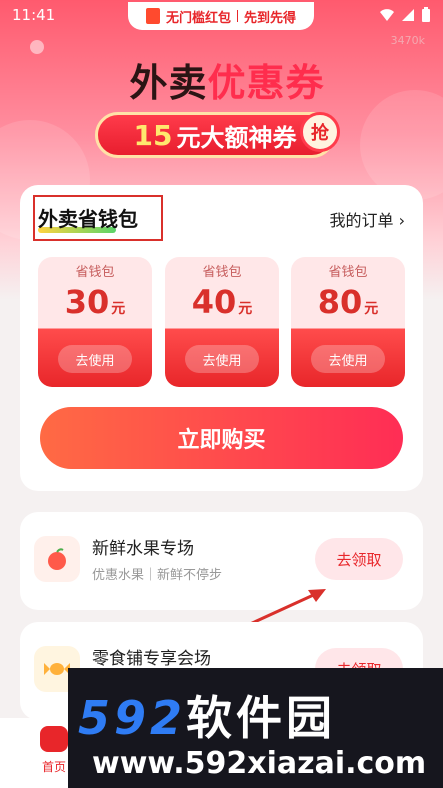 The image size is (443, 788). I want to click on promo-pill: 无门槛红包 先到先得, so click(221, 16).